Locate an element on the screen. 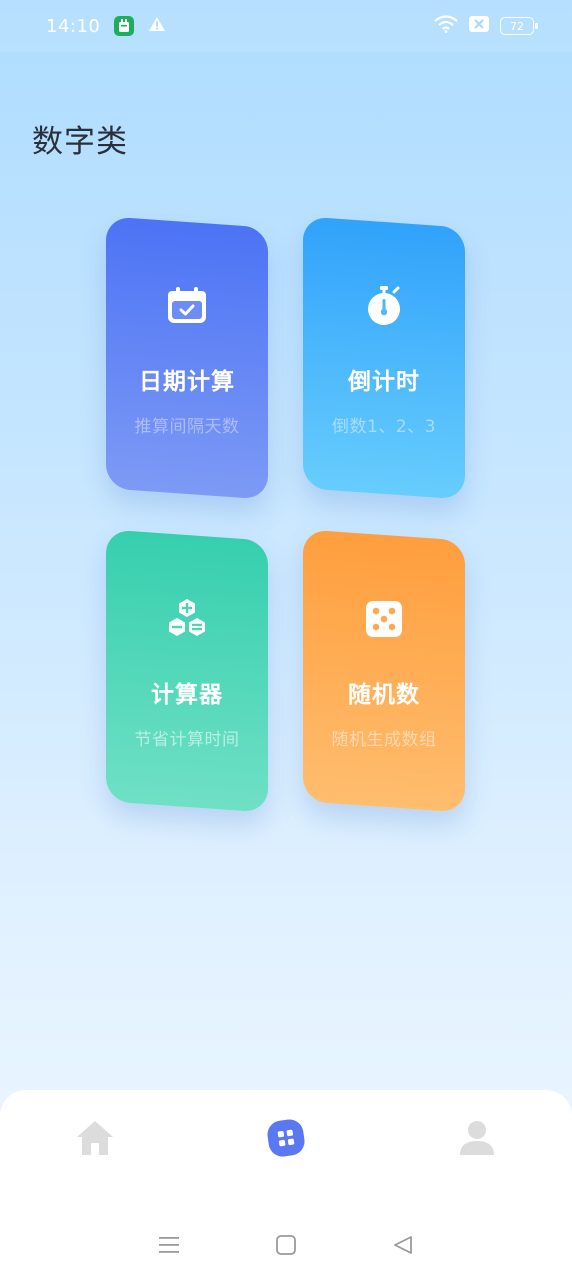 The width and height of the screenshot is (572, 1280). system-navigation-bar is located at coordinates (286, 1245).